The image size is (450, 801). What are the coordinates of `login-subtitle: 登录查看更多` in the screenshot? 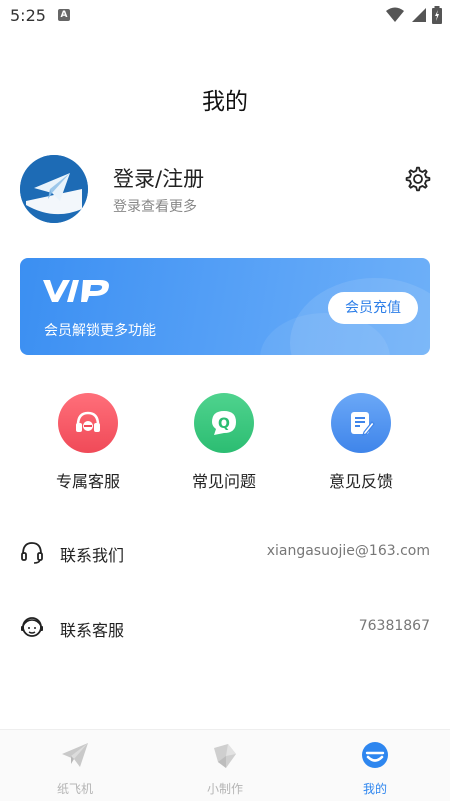 It's located at (155, 207).